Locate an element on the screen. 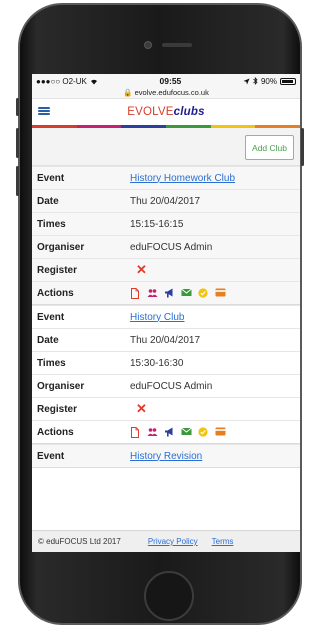 The width and height of the screenshot is (320, 629). app-header: EVOLVEclubs is located at coordinates (166, 112).